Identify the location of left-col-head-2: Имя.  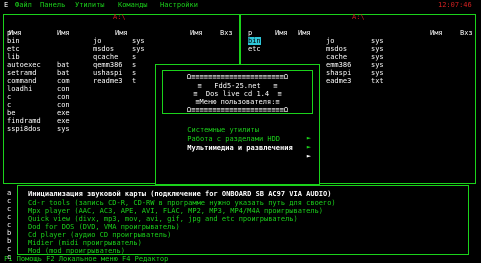
(121, 33).